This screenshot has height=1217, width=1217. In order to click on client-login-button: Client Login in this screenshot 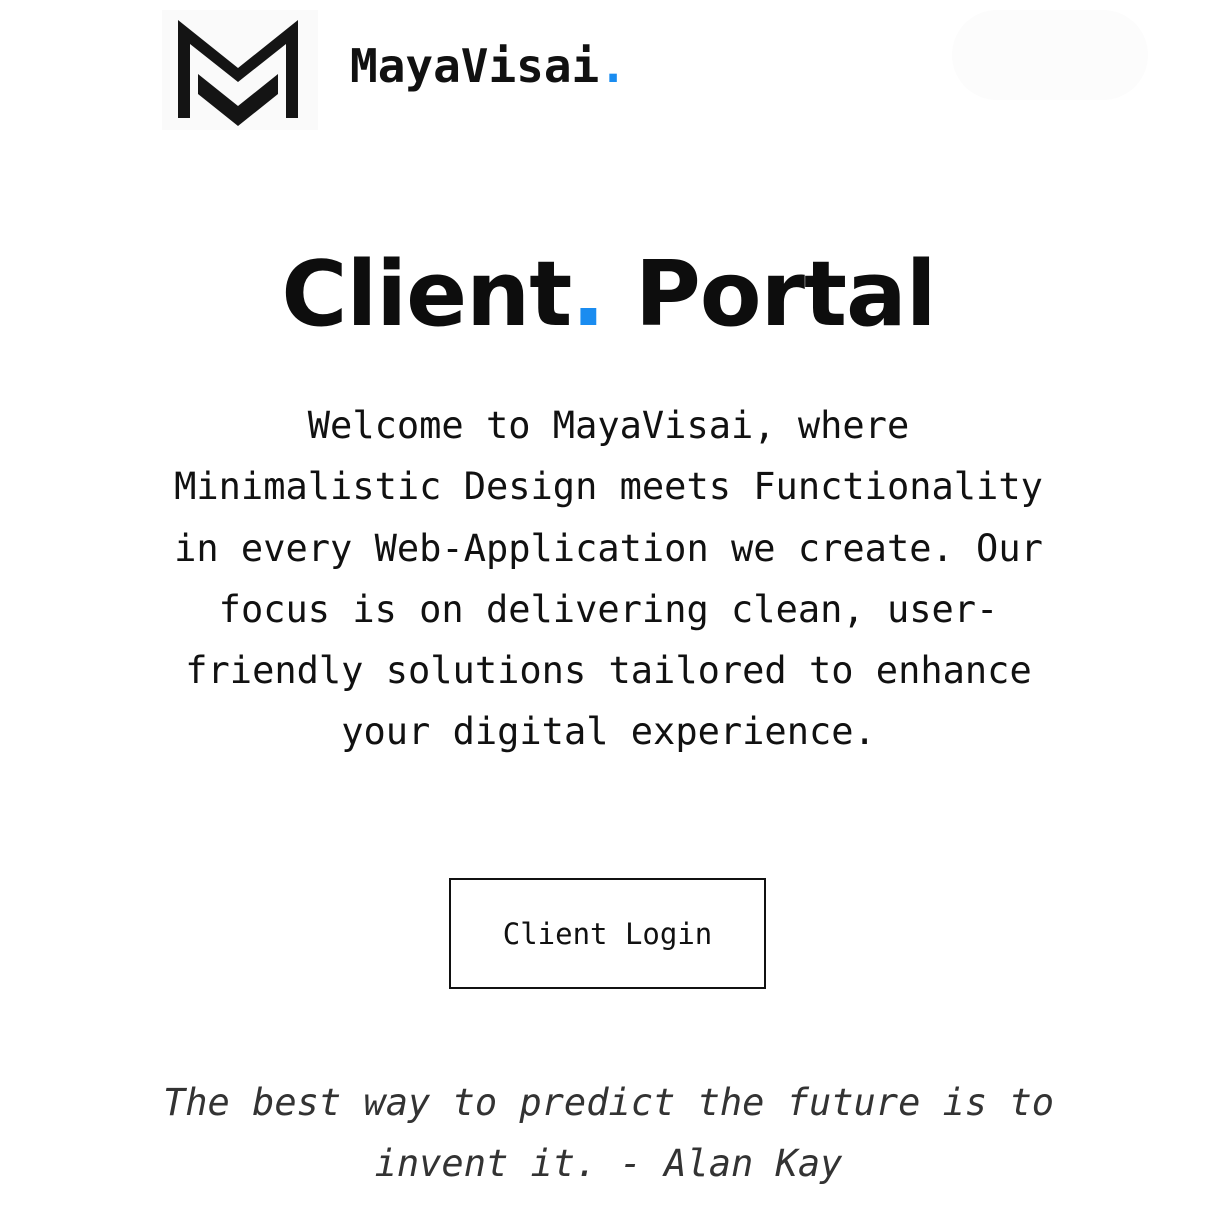, I will do `click(607, 933)`.